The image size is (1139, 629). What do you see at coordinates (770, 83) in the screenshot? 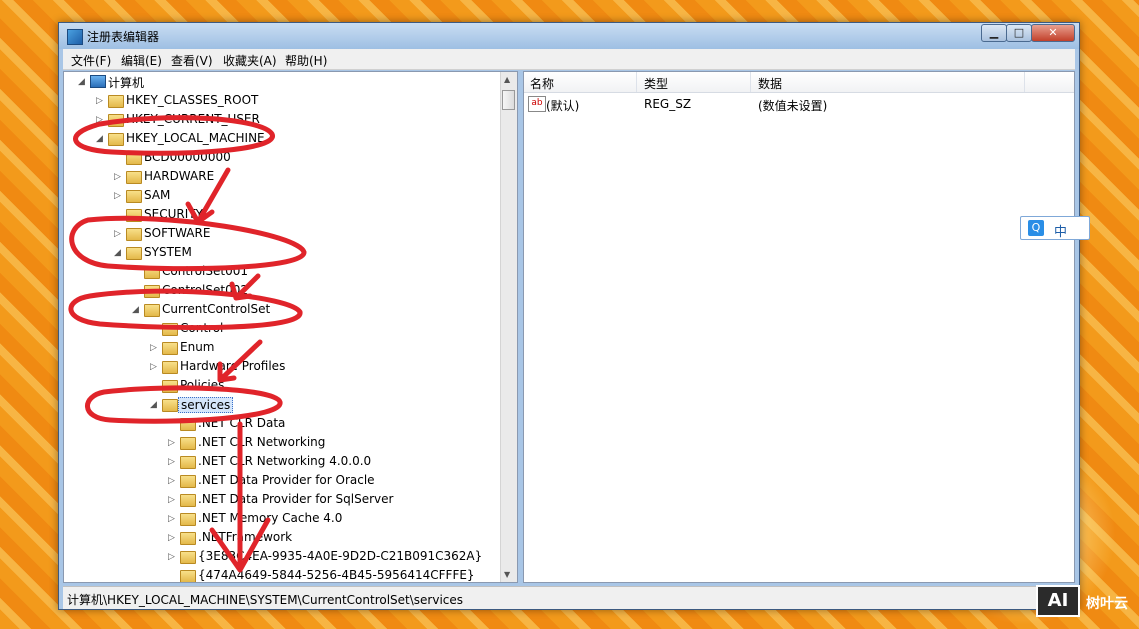
I see `column-data: 数据` at bounding box center [770, 83].